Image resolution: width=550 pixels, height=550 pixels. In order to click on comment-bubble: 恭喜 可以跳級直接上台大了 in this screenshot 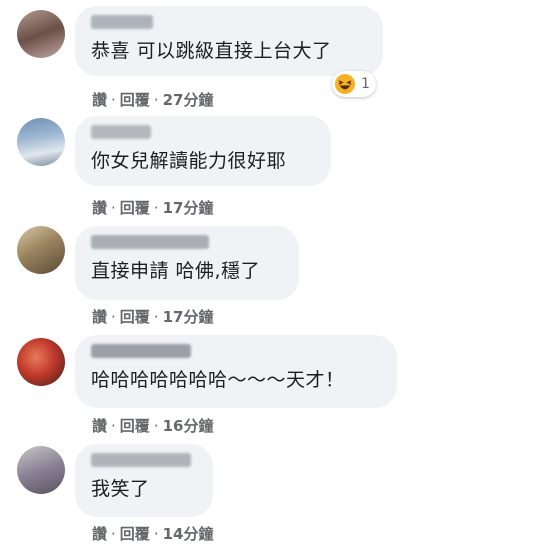, I will do `click(229, 41)`.